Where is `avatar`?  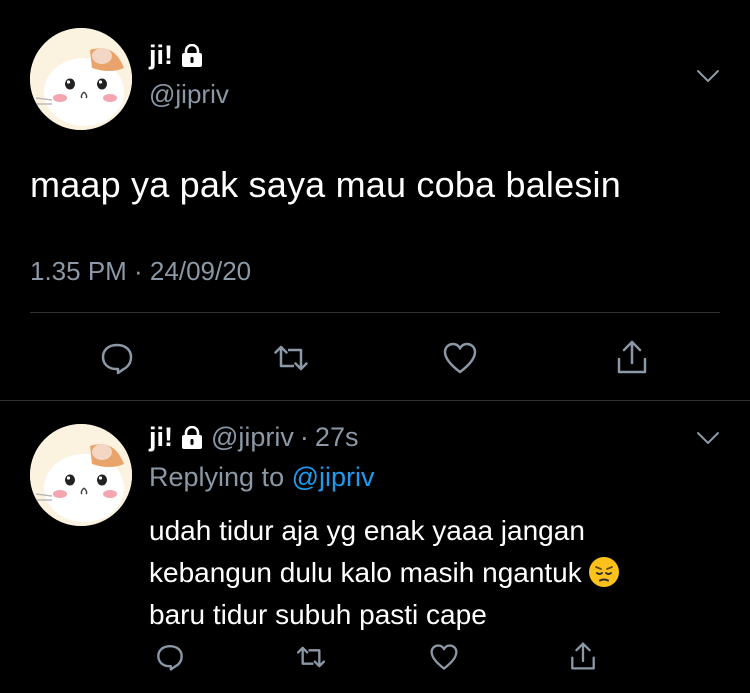 avatar is located at coordinates (81, 79).